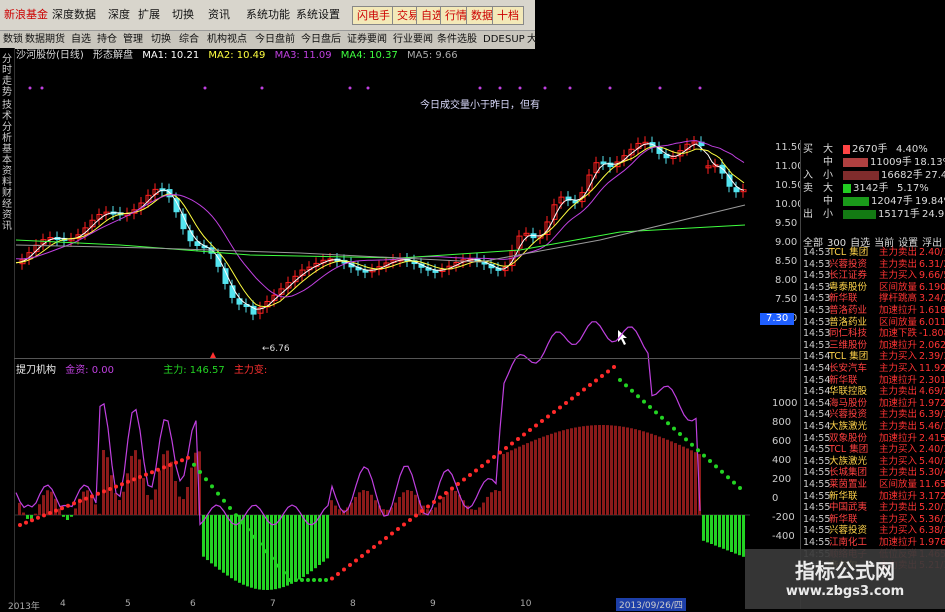  What do you see at coordinates (874, 449) in the screenshot?
I see `ticker-row: 14:55TCL 集团主力买入2.40/30` at bounding box center [874, 449].